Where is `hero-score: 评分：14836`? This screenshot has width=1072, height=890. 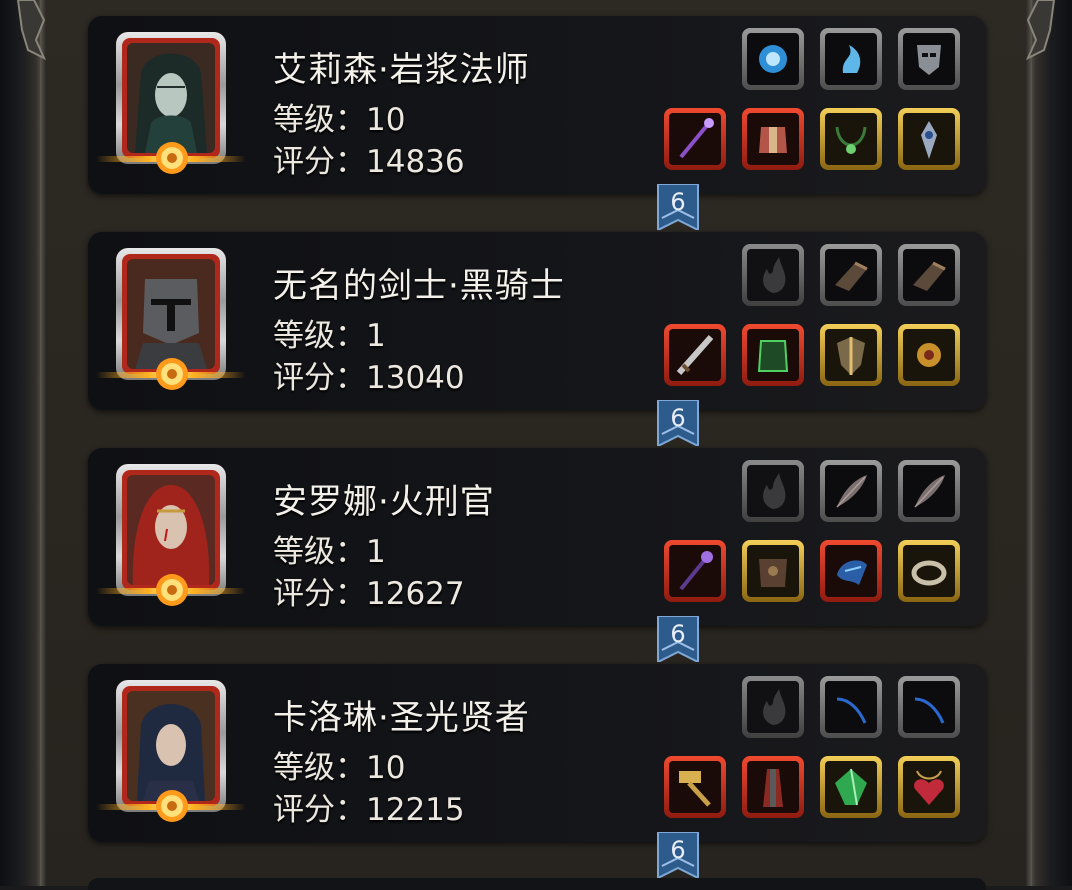
hero-score: 评分：14836 is located at coordinates (369, 162).